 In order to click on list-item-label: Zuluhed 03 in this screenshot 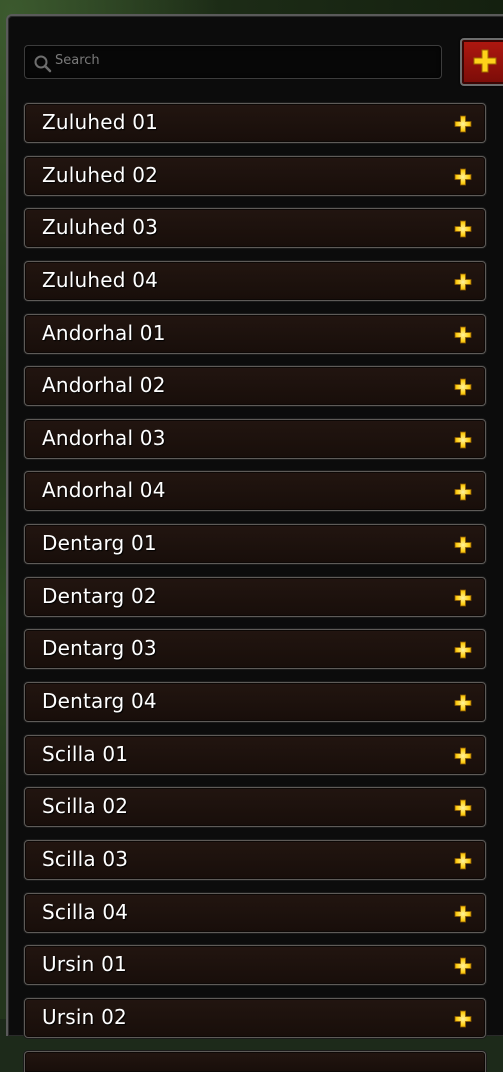, I will do `click(100, 227)`.